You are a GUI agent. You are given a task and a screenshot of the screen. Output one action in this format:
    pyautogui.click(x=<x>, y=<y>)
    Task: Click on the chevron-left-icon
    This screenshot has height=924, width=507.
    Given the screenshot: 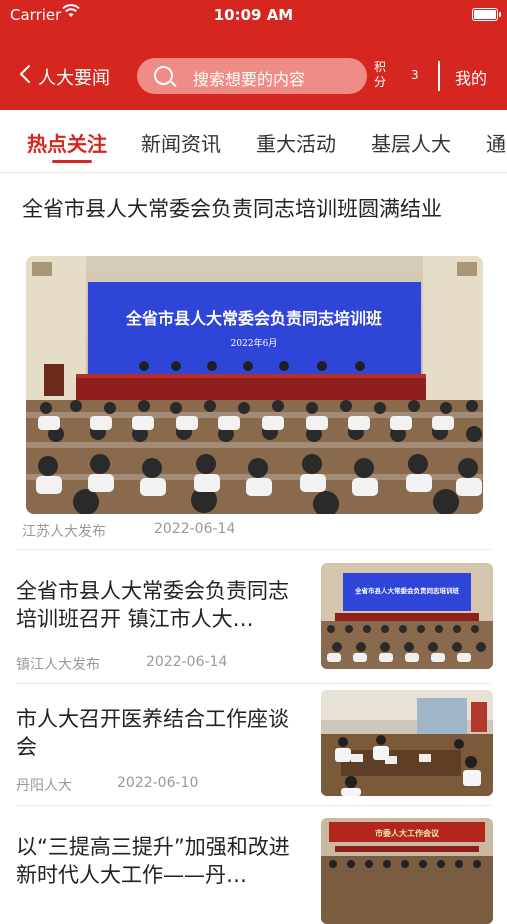 What is the action you would take?
    pyautogui.click(x=25, y=76)
    